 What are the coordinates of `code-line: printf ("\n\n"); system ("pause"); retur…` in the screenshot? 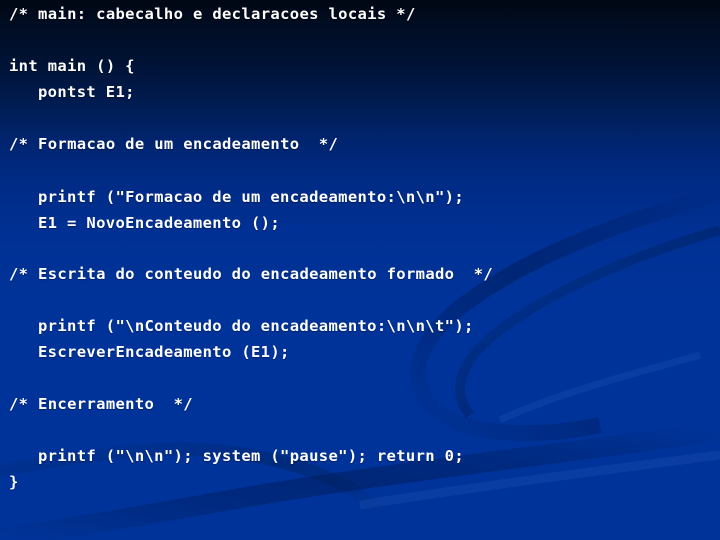 It's located at (251, 456).